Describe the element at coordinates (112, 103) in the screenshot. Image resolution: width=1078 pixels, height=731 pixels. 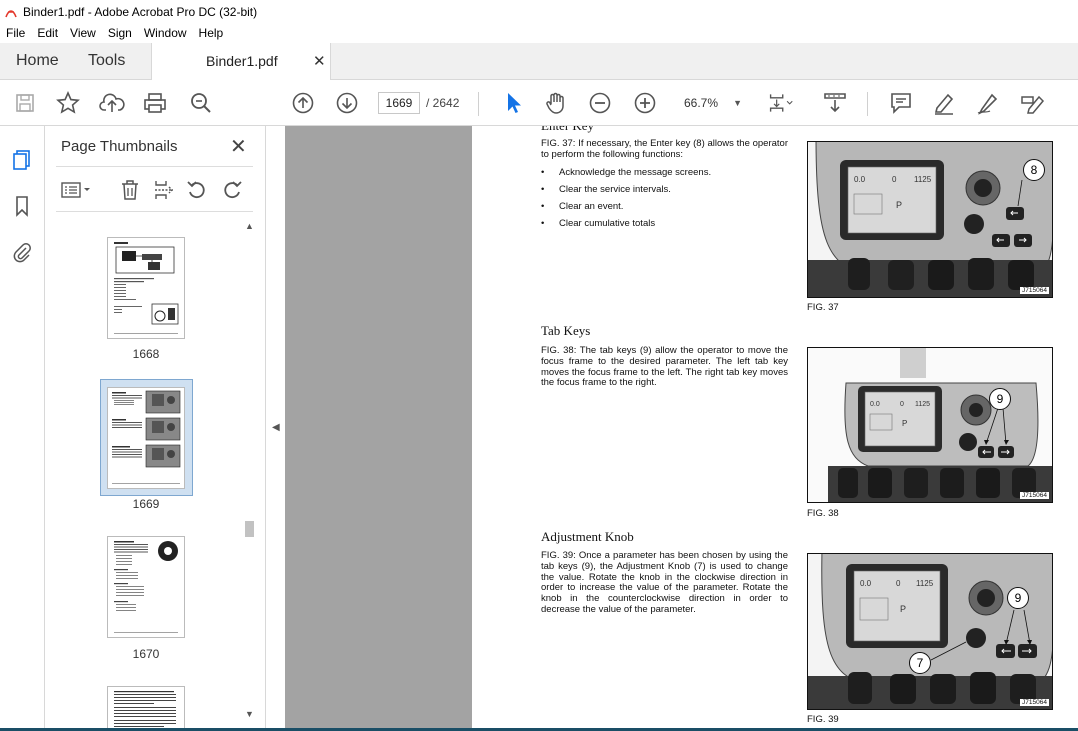
I see `upload-cloud-icon` at that location.